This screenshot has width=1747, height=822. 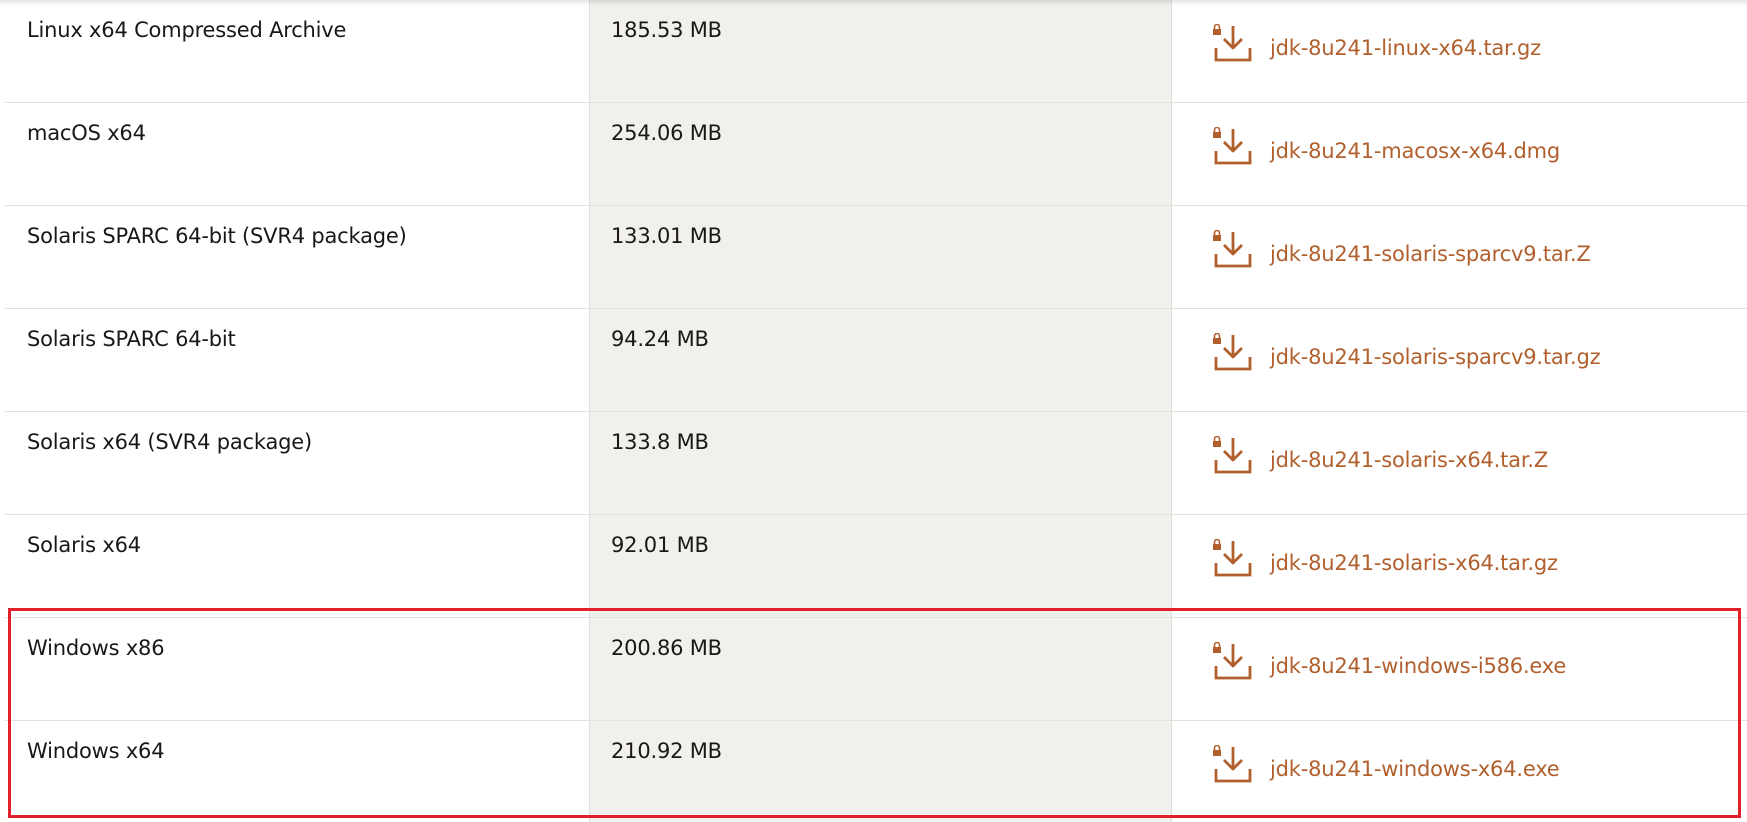 I want to click on file-cell: jdk-8u241-macosx-x64.dmg, so click(x=1459, y=154).